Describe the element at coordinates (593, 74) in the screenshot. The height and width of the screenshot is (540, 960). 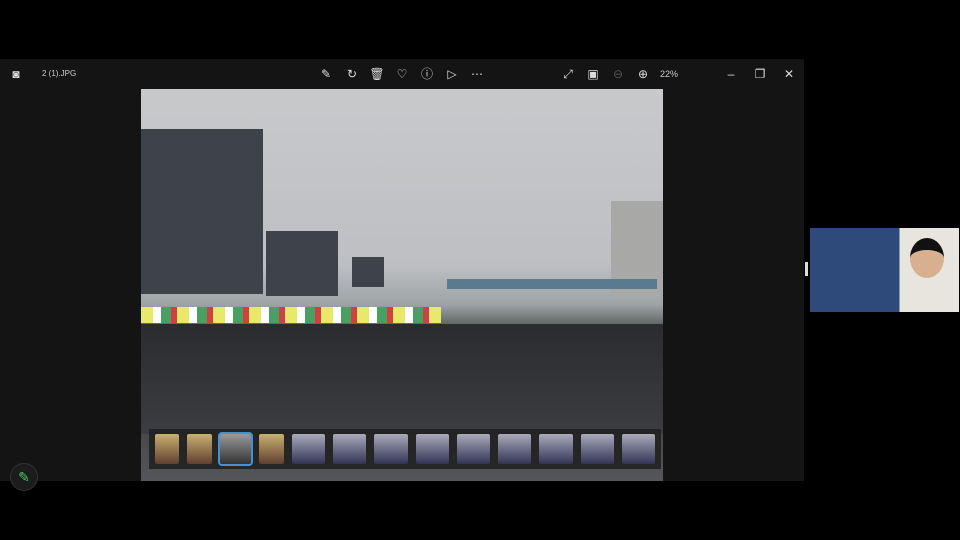
I see `actual-size-icon: ▣` at that location.